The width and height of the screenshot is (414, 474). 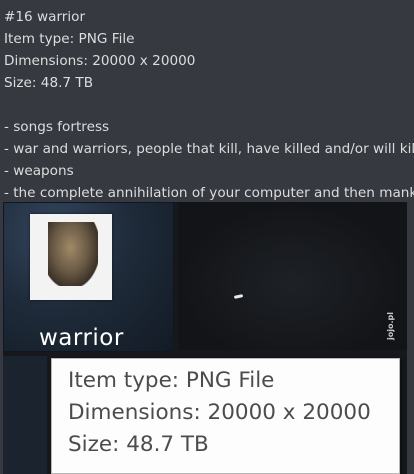 I want to click on selection-frame, so click(x=88, y=277).